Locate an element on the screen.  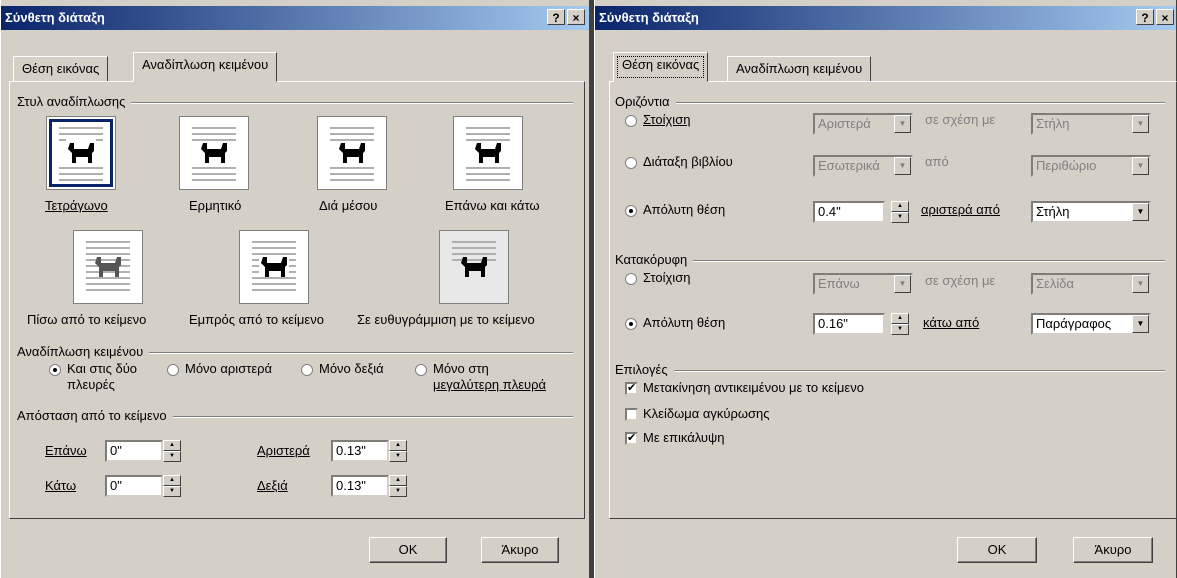
horizontal-alignment-select: Αριστερά ▼ is located at coordinates (863, 124).